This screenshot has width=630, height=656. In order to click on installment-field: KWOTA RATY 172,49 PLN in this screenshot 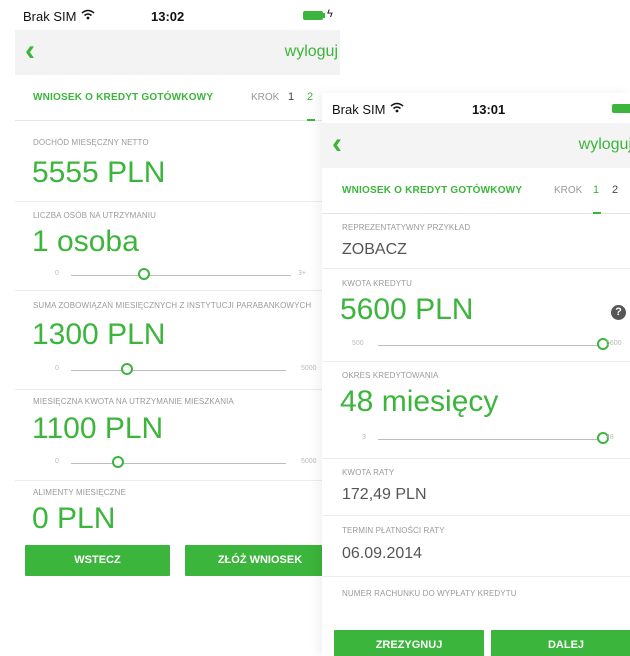, I will do `click(476, 487)`.